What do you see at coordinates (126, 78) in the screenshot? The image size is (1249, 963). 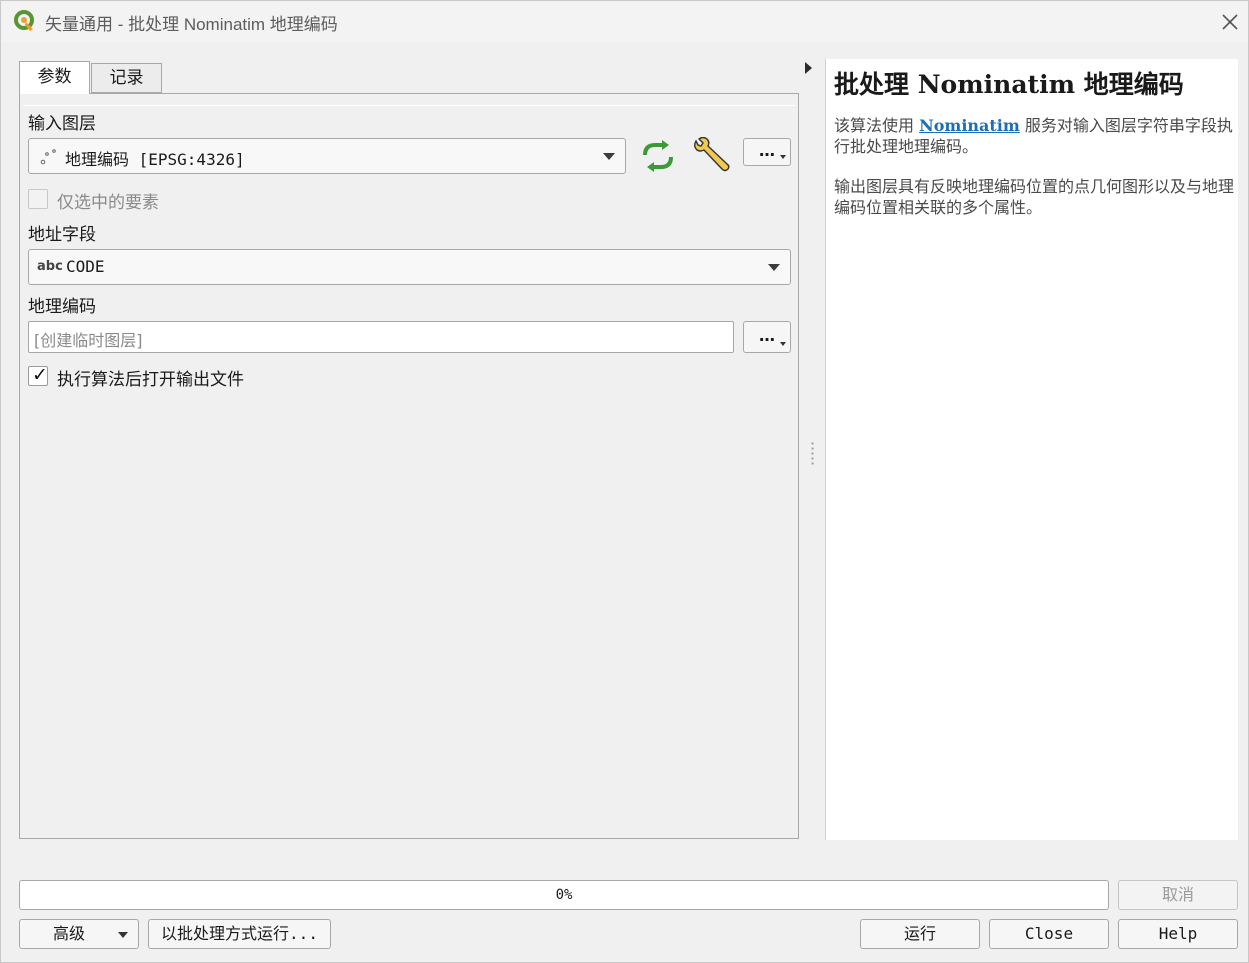 I see `tab-log: 记录` at bounding box center [126, 78].